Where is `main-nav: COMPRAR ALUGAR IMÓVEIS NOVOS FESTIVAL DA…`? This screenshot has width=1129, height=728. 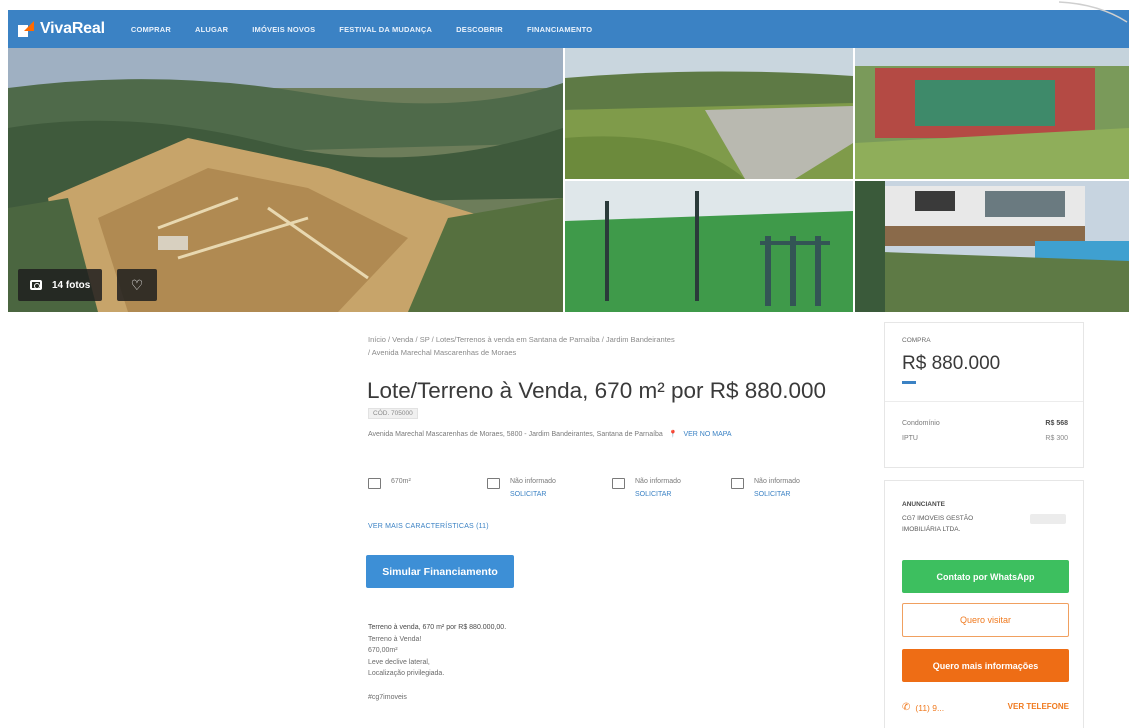
main-nav: COMPRAR ALUGAR IMÓVEIS NOVOS FESTIVAL DA… is located at coordinates (374, 29).